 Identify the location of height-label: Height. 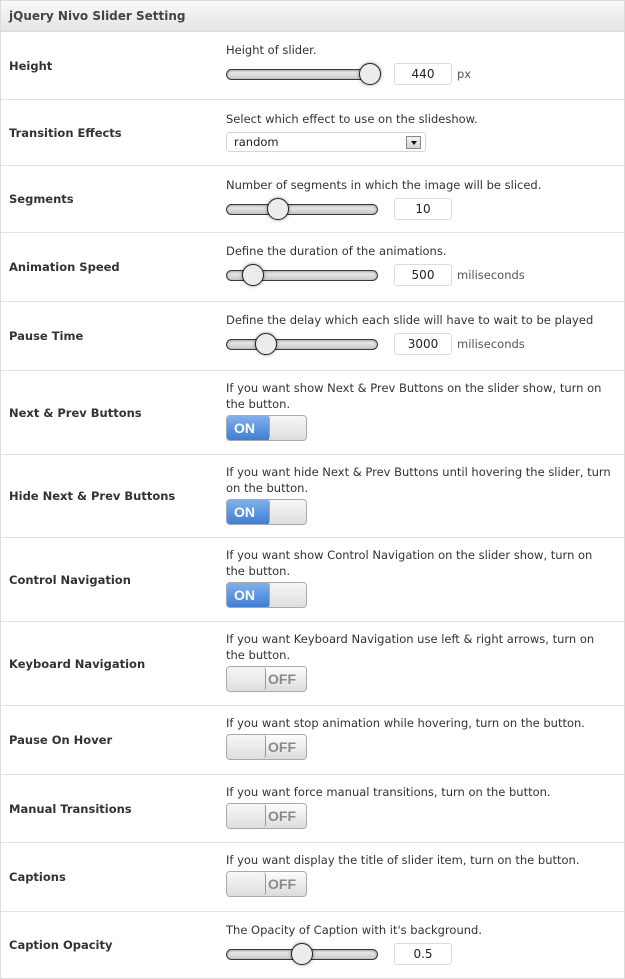
(31, 65).